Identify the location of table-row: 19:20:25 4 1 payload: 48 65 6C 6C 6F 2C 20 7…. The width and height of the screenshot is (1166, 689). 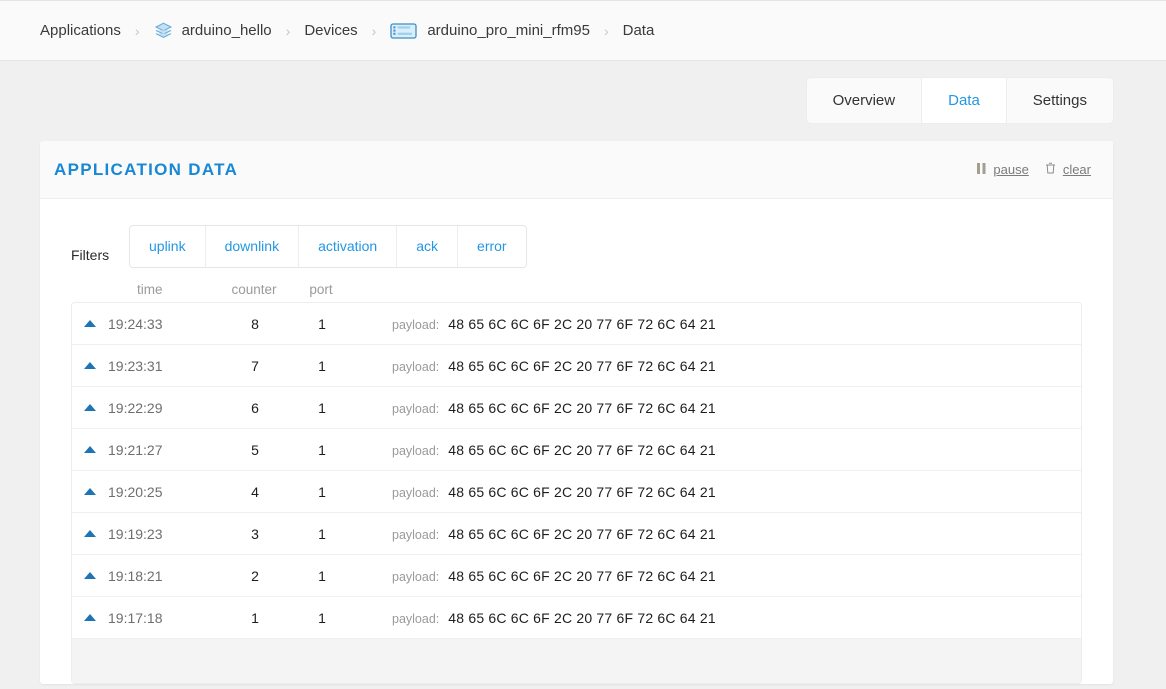
(576, 492).